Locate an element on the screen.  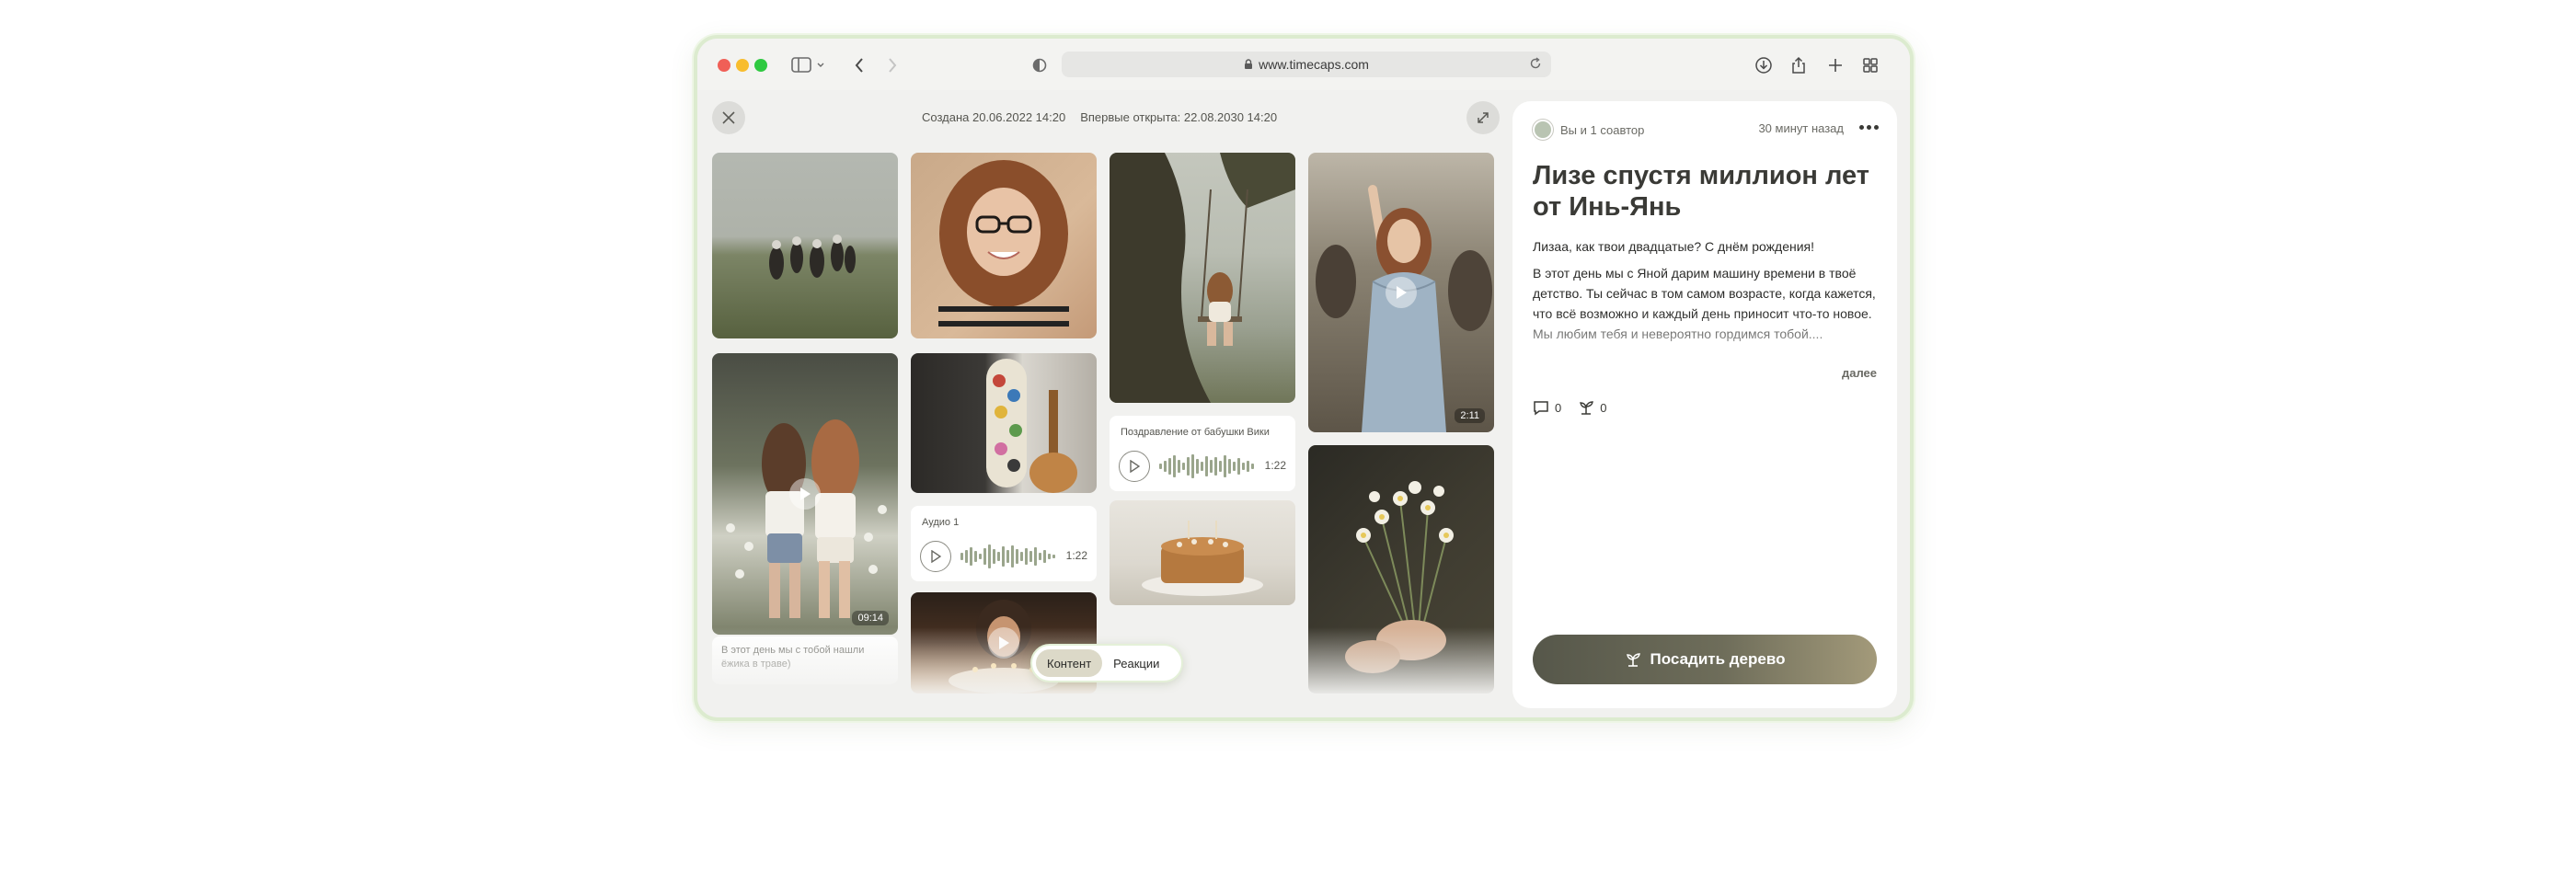
expand-icon is located at coordinates (1483, 117).